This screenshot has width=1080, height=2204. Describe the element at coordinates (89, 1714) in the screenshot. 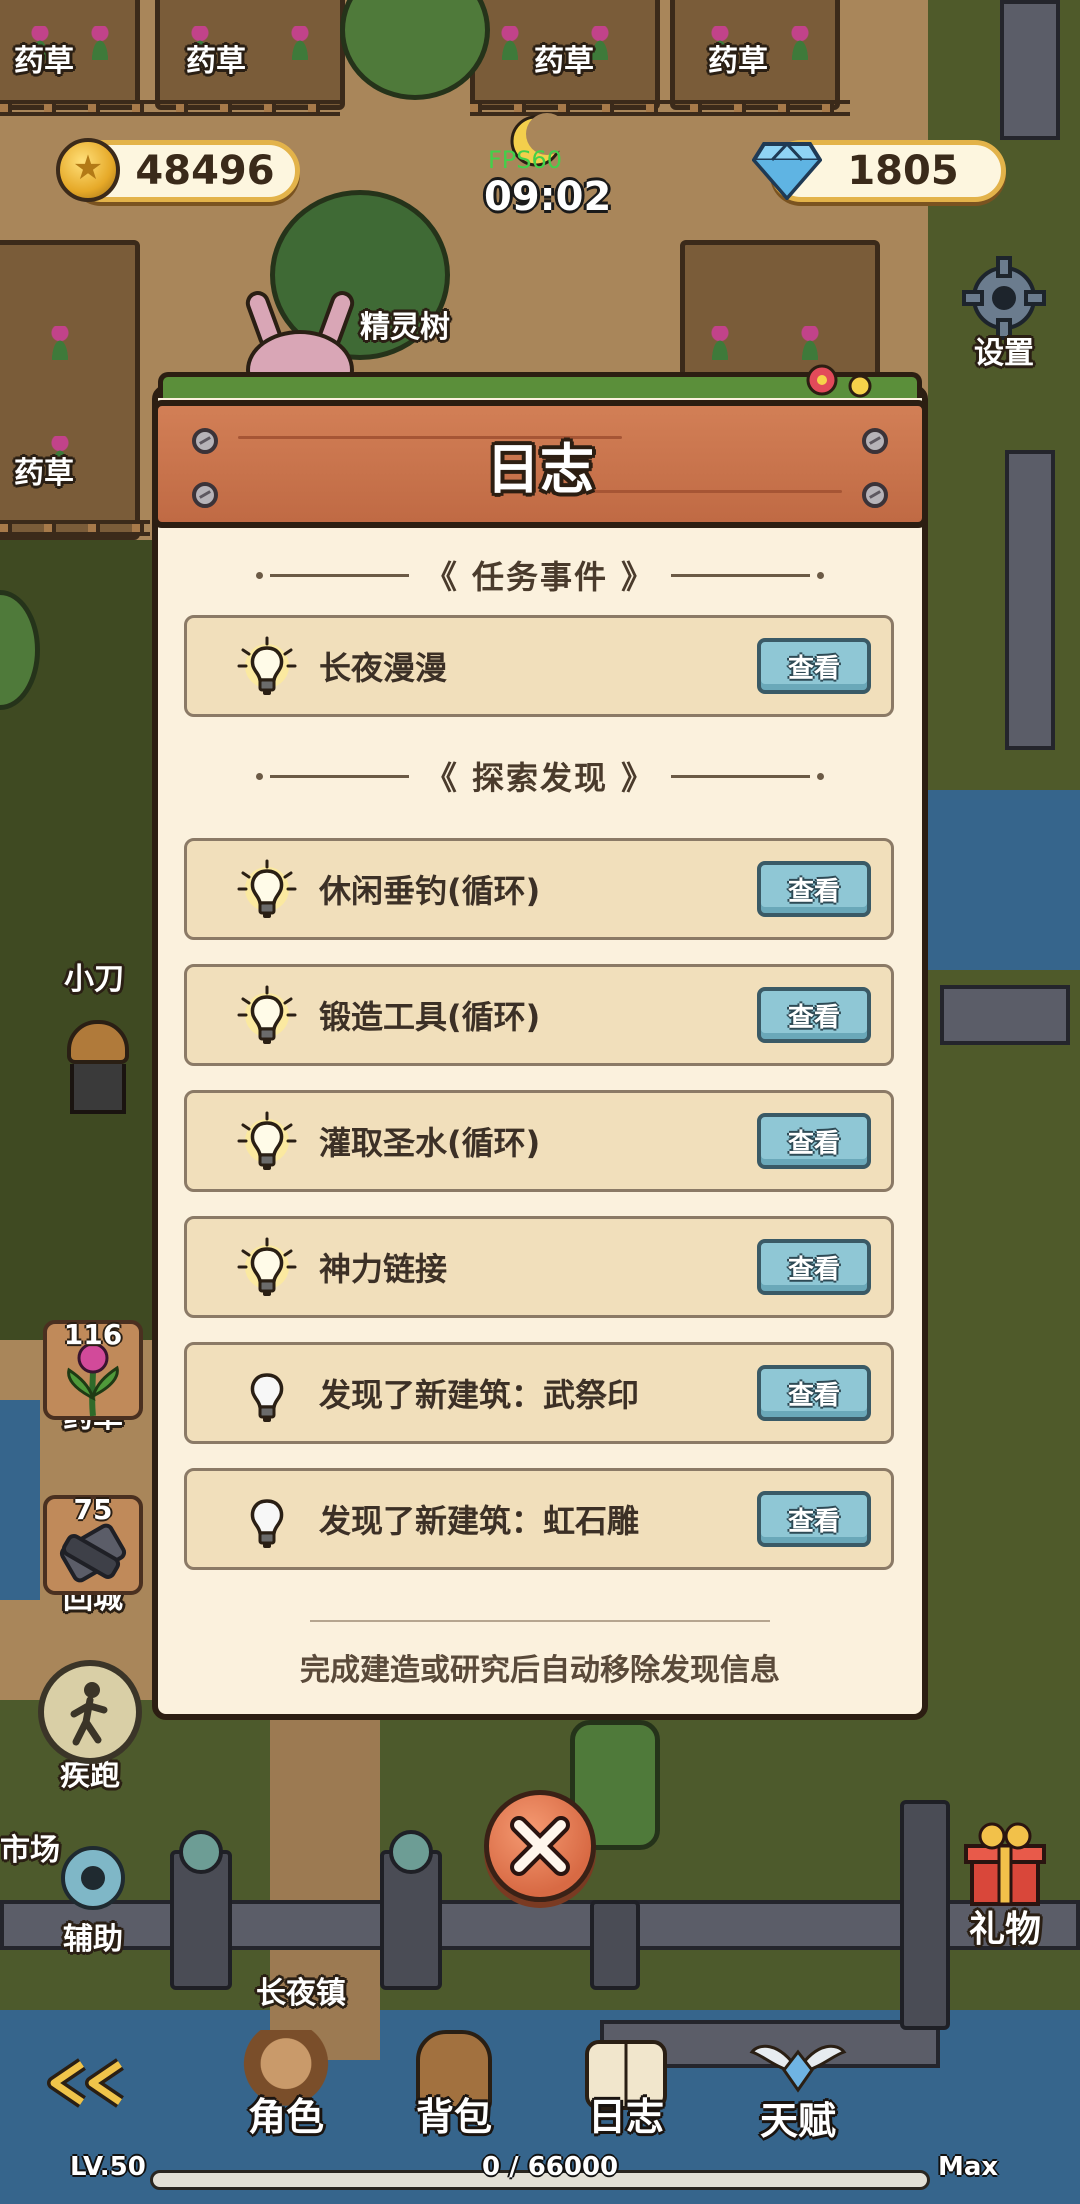

I see `running-person-icon` at that location.